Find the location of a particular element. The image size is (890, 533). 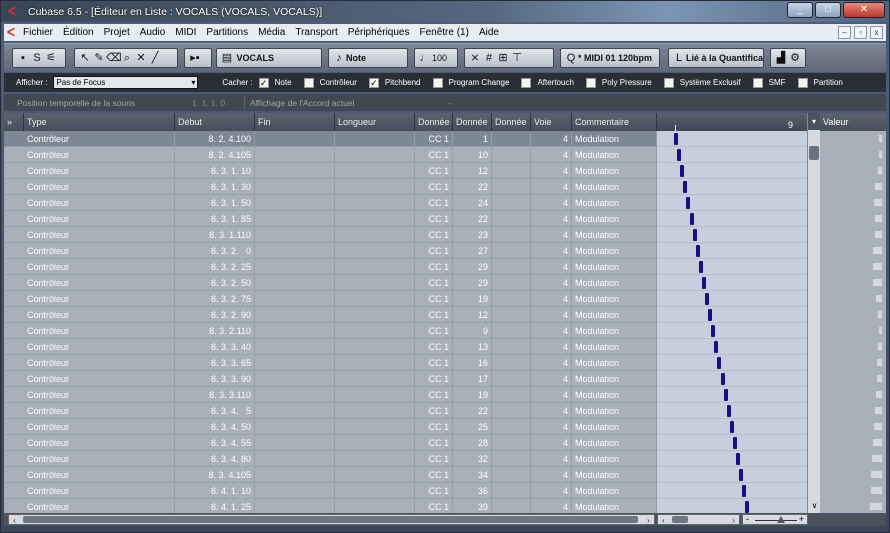

menu-peripheriques: Périphériques is located at coordinates (379, 32).